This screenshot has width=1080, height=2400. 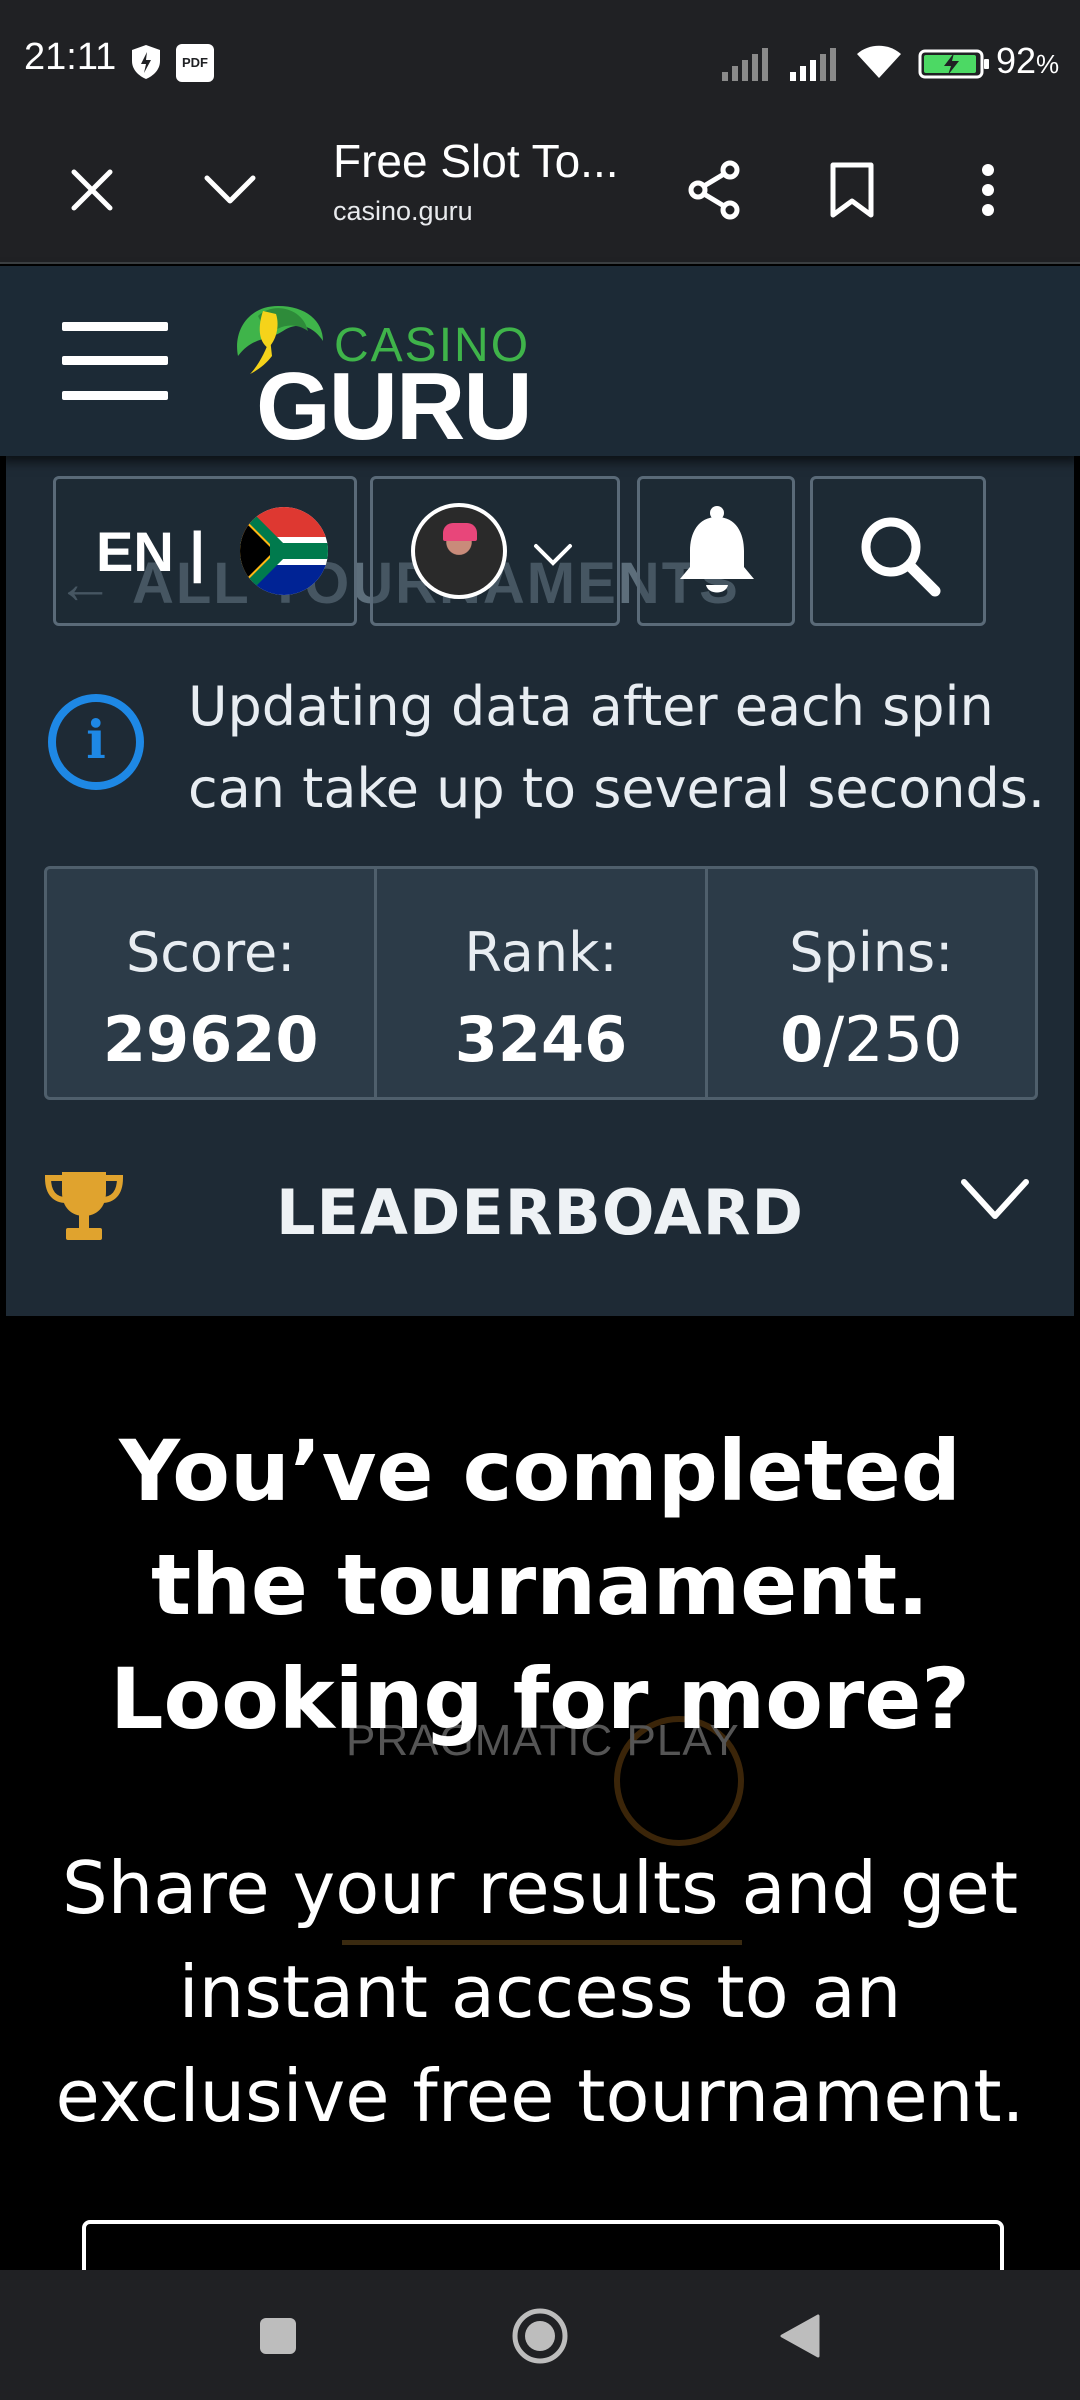 I want to click on tournament-stats: Score: 29620 Rank: 3246 Spins: 0/250, so click(x=541, y=983).